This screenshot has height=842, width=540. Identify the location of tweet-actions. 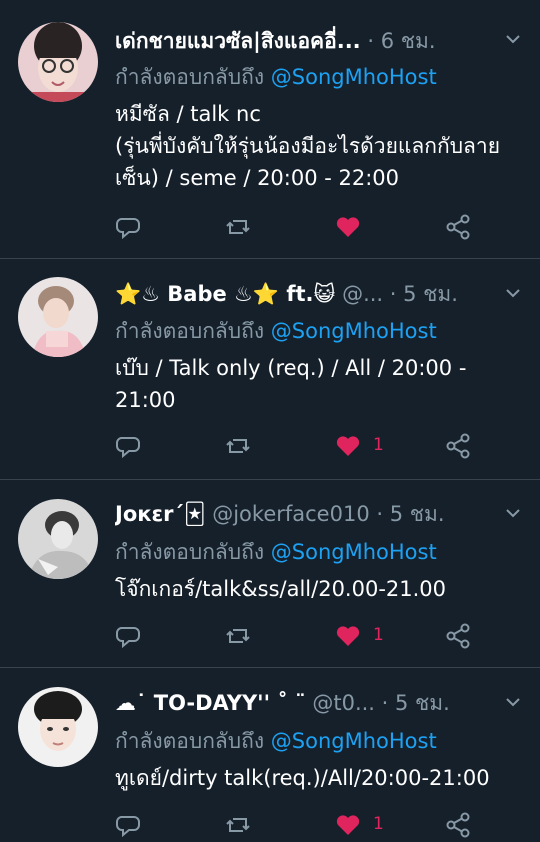
(300, 229).